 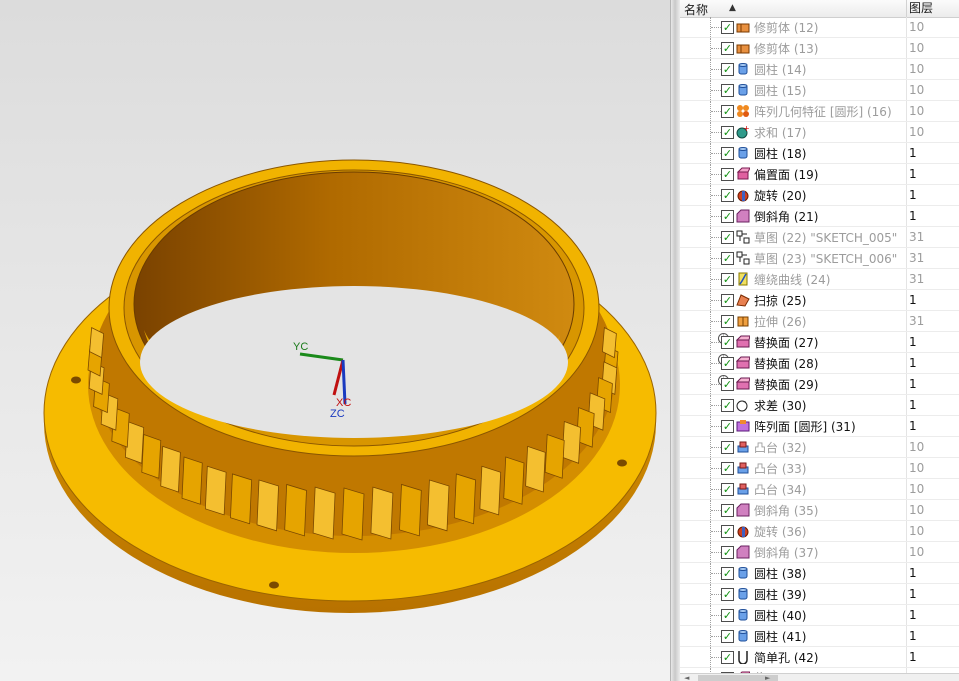 What do you see at coordinates (819, 27) in the screenshot?
I see `feature-row: ✓ 修剪体 (12) 10` at bounding box center [819, 27].